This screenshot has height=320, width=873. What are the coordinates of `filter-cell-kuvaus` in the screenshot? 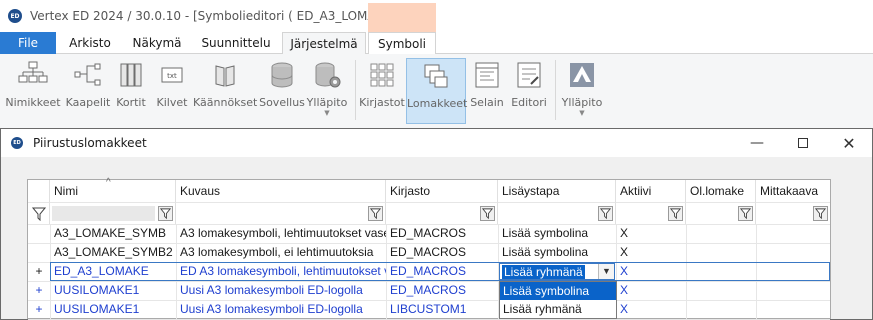 It's located at (281, 213).